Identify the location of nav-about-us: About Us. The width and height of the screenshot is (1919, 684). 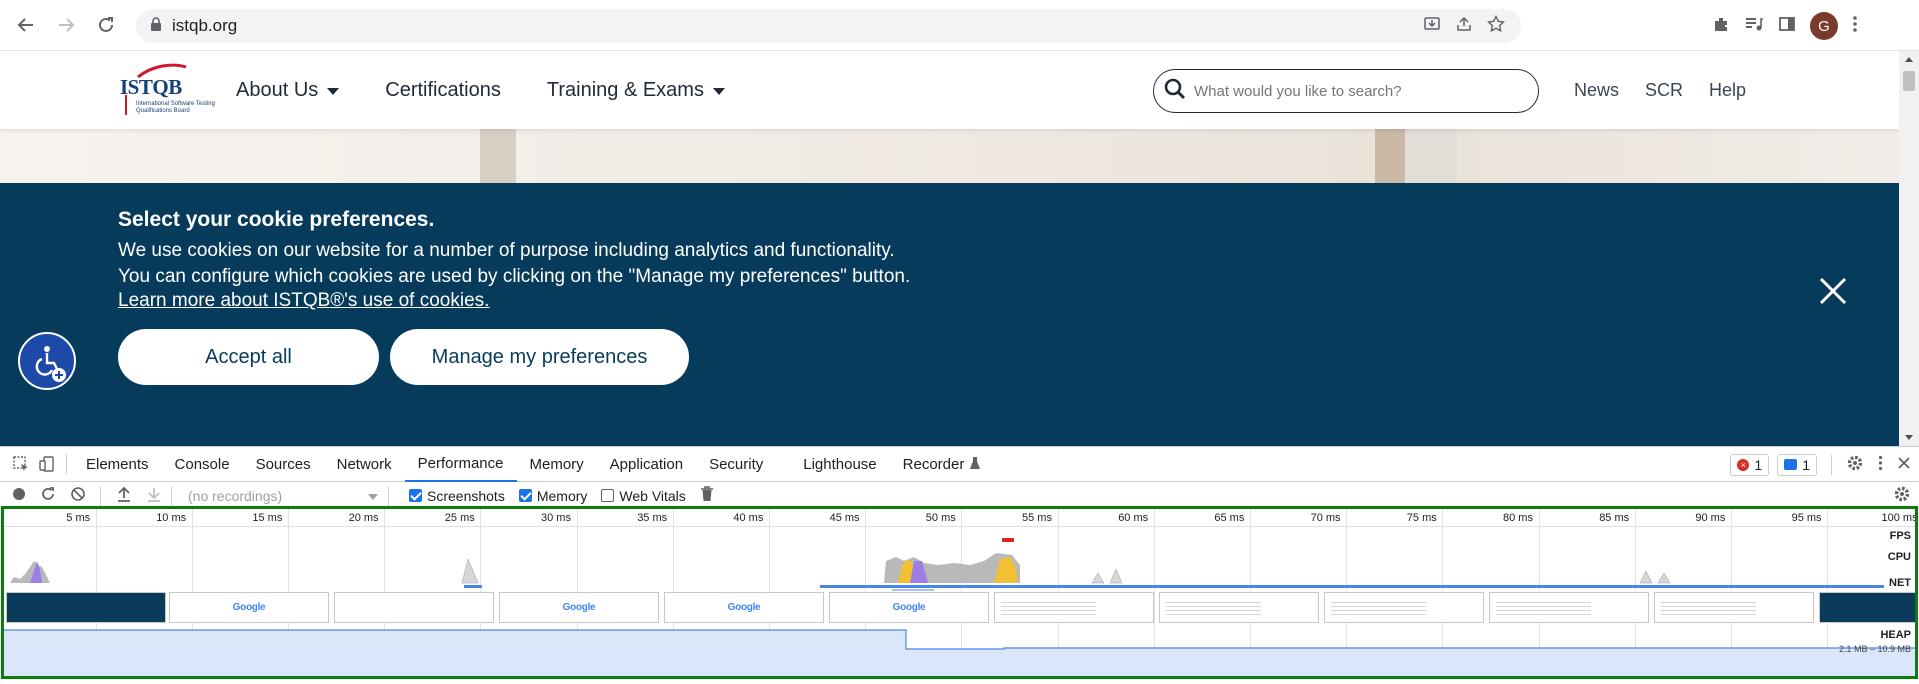
(288, 90).